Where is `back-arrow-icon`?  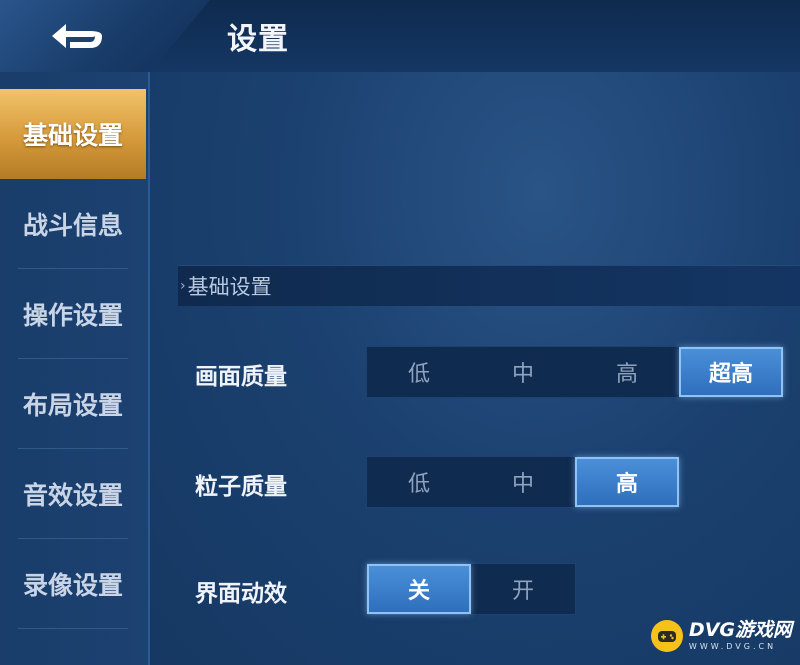
back-arrow-icon is located at coordinates (77, 36).